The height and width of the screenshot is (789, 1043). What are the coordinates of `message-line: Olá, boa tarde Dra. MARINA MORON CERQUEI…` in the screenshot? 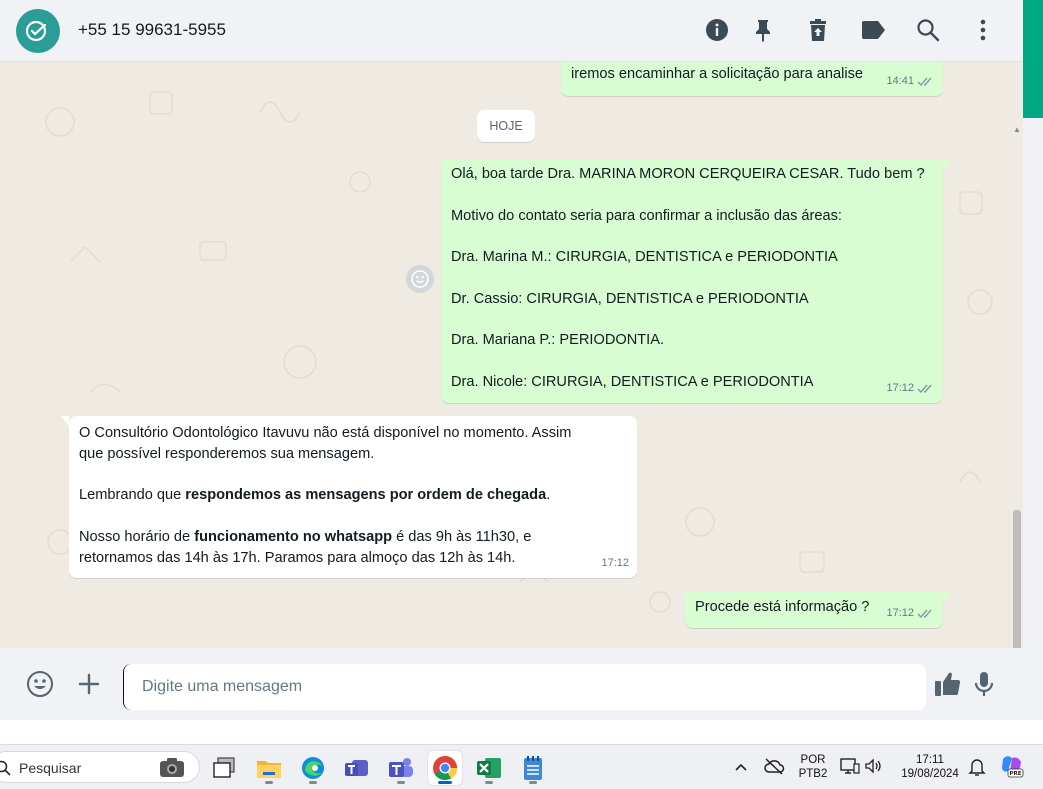 It's located at (688, 174).